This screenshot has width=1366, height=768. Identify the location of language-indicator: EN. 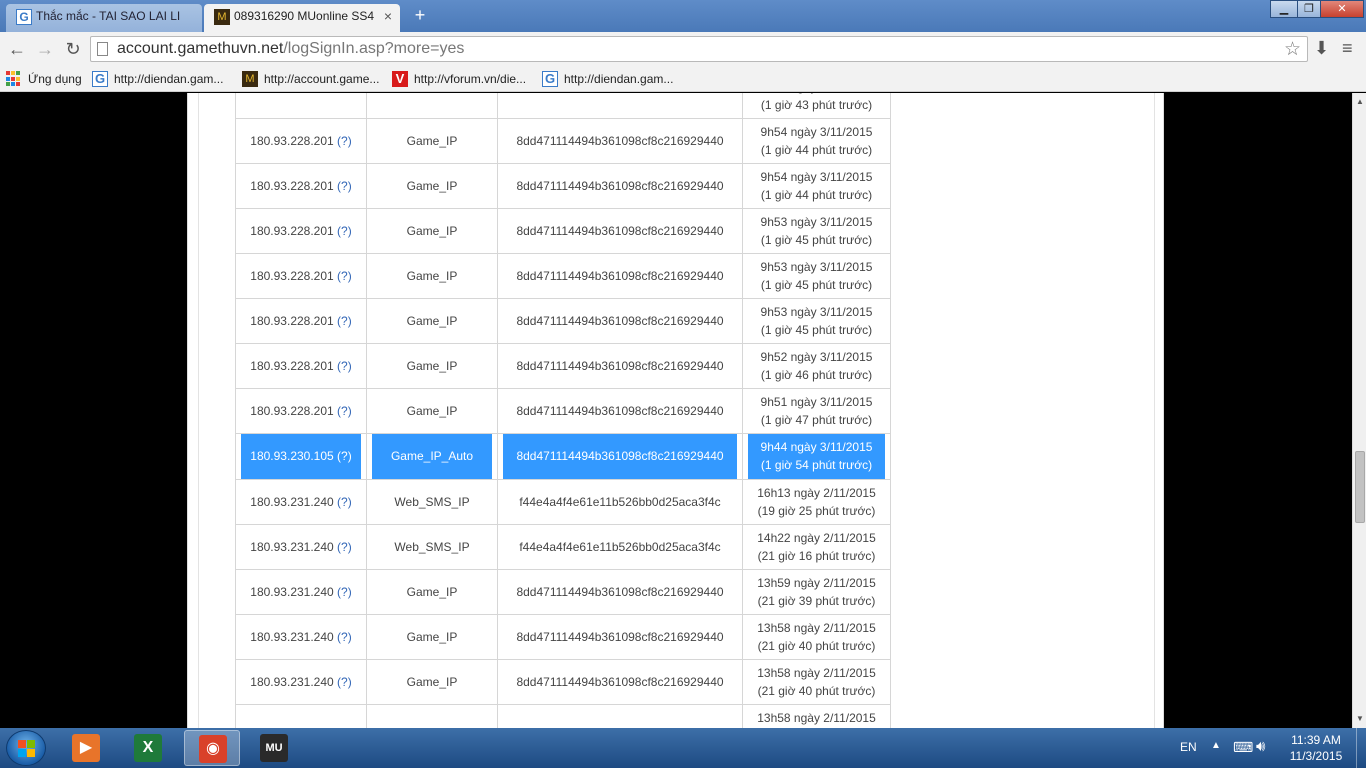
(1188, 754).